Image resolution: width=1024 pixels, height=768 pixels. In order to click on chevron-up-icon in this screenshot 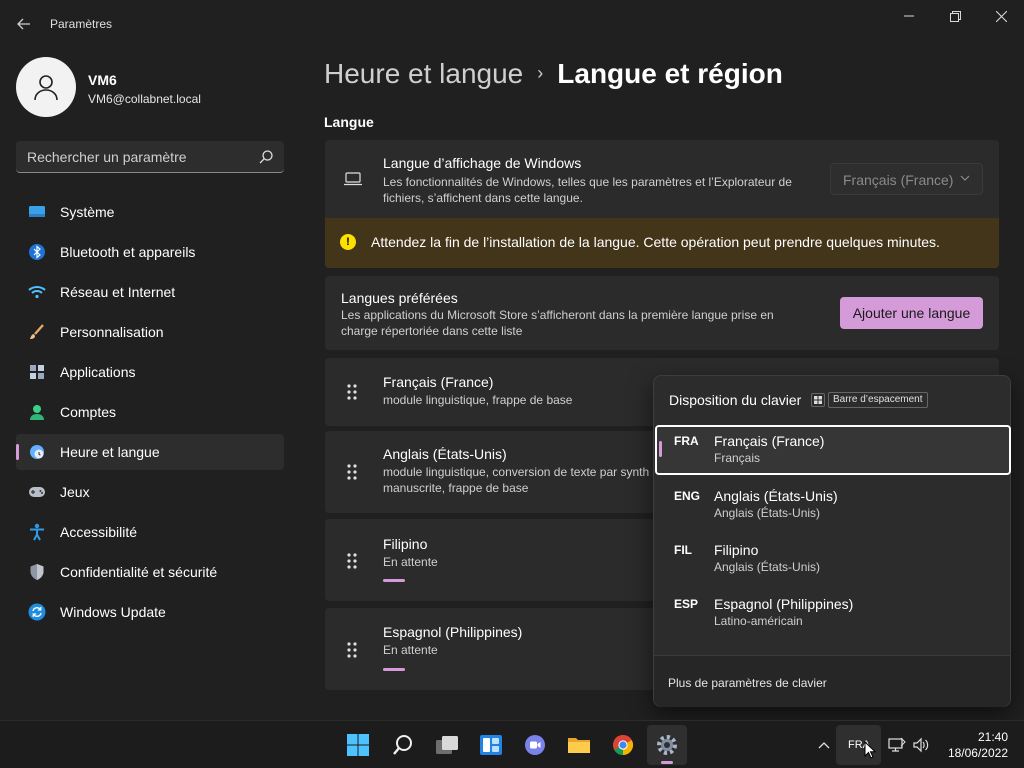, I will do `click(824, 745)`.